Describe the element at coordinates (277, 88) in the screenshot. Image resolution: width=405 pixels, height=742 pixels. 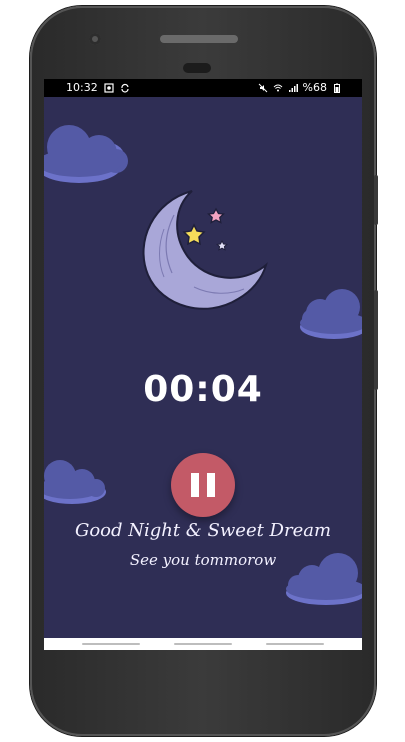
I see `wifi-icon` at that location.